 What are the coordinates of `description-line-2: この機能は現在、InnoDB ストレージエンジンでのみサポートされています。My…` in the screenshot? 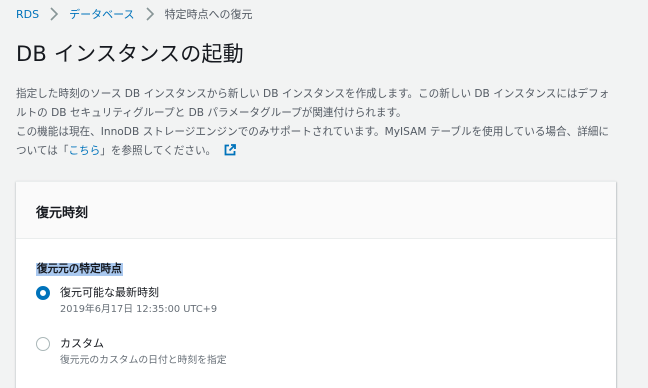 It's located at (316, 143).